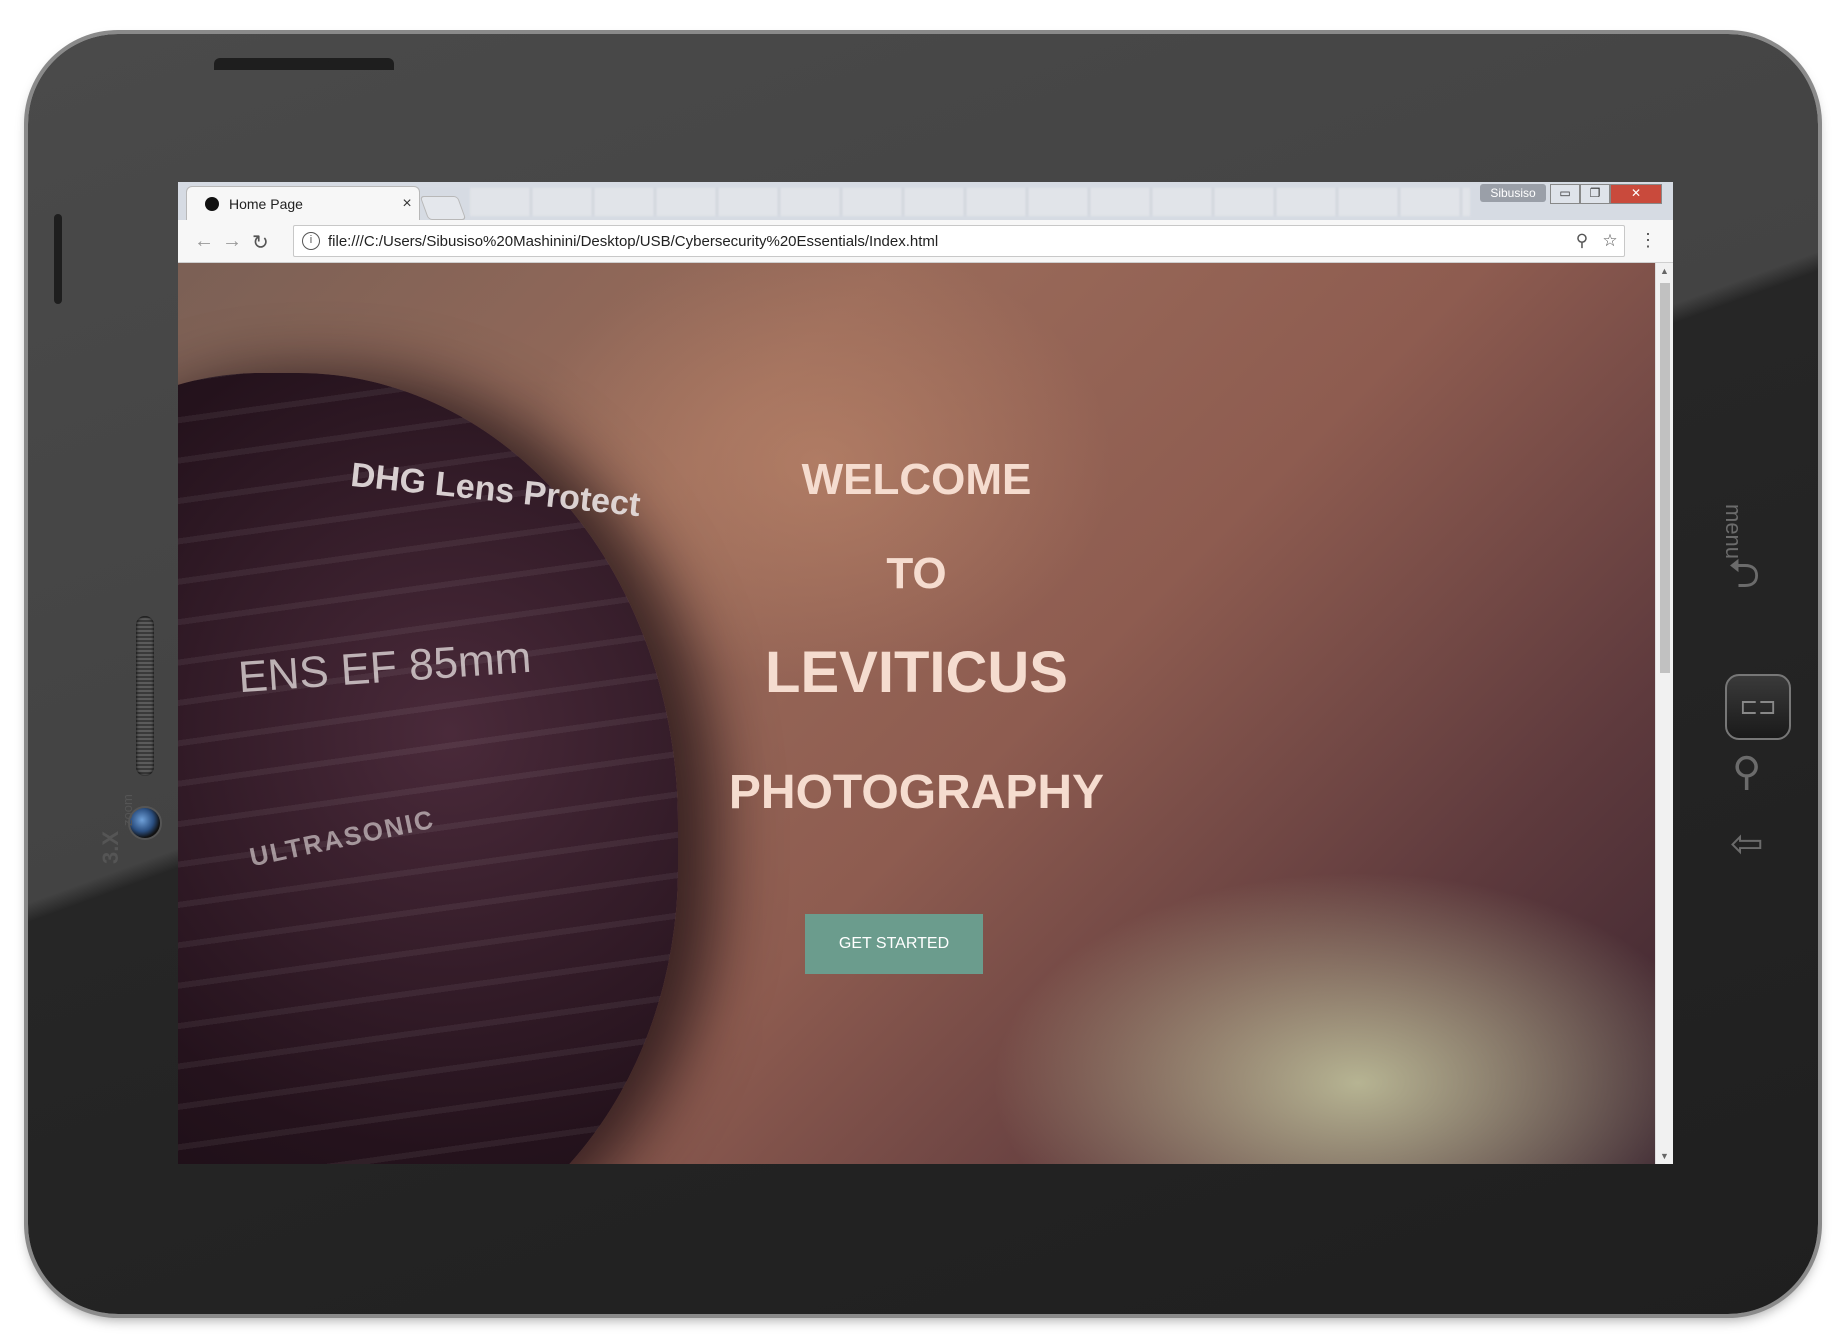 Image resolution: width=1841 pixels, height=1334 pixels. I want to click on back-icon: ⇦, so click(1747, 844).